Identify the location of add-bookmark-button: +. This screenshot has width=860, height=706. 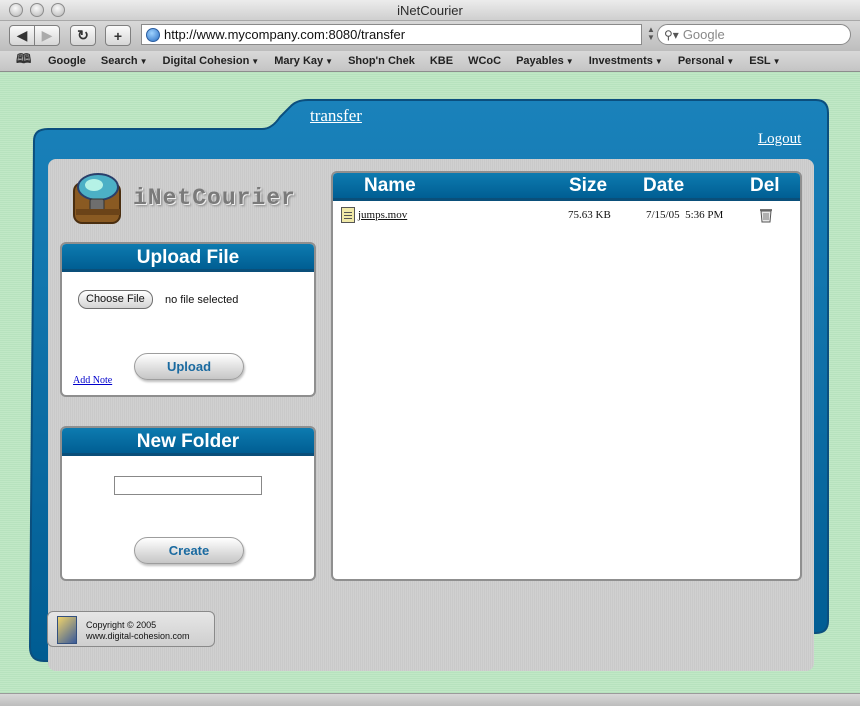
(118, 35).